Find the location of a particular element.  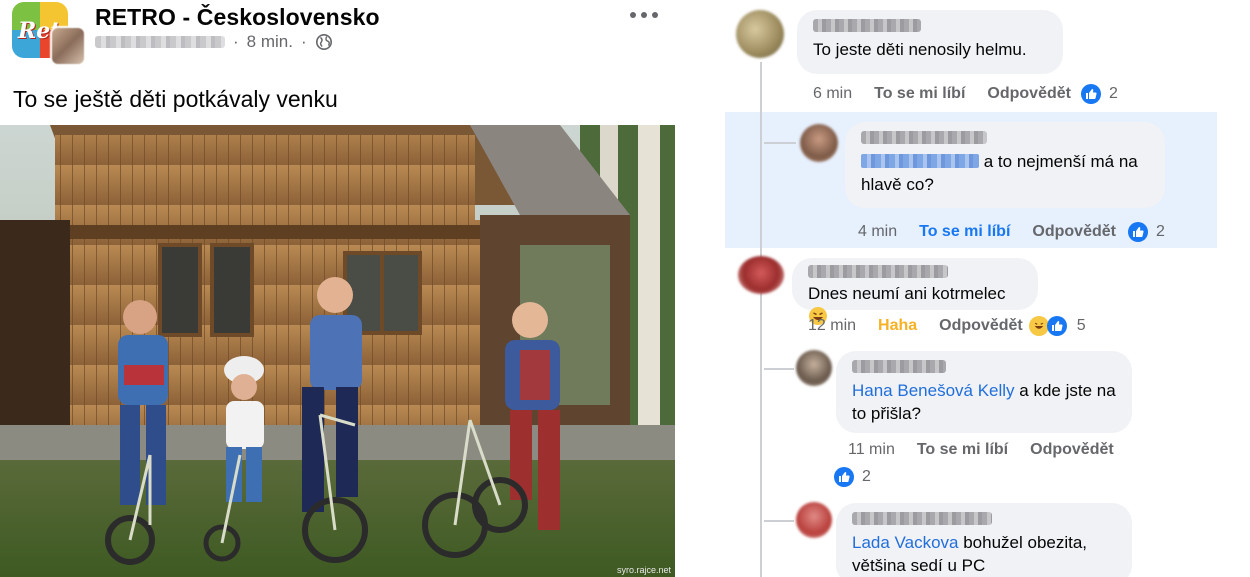

mention-link: Hana Benešová Kelly is located at coordinates (933, 390).